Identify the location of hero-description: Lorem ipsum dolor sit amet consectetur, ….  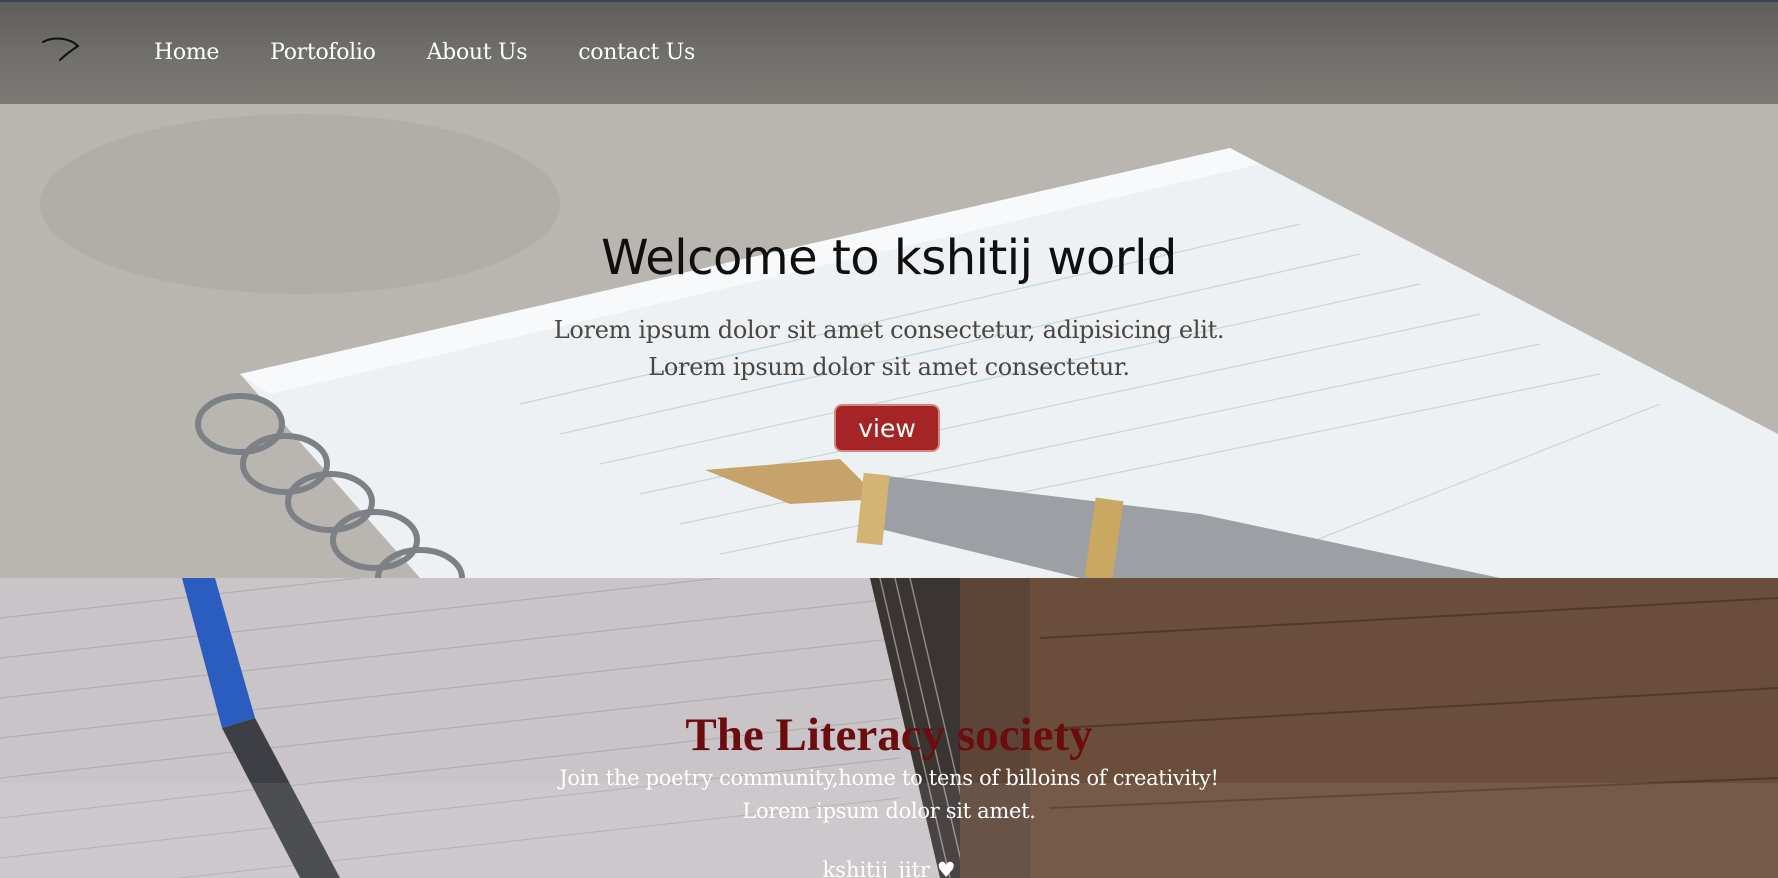
(889, 349).